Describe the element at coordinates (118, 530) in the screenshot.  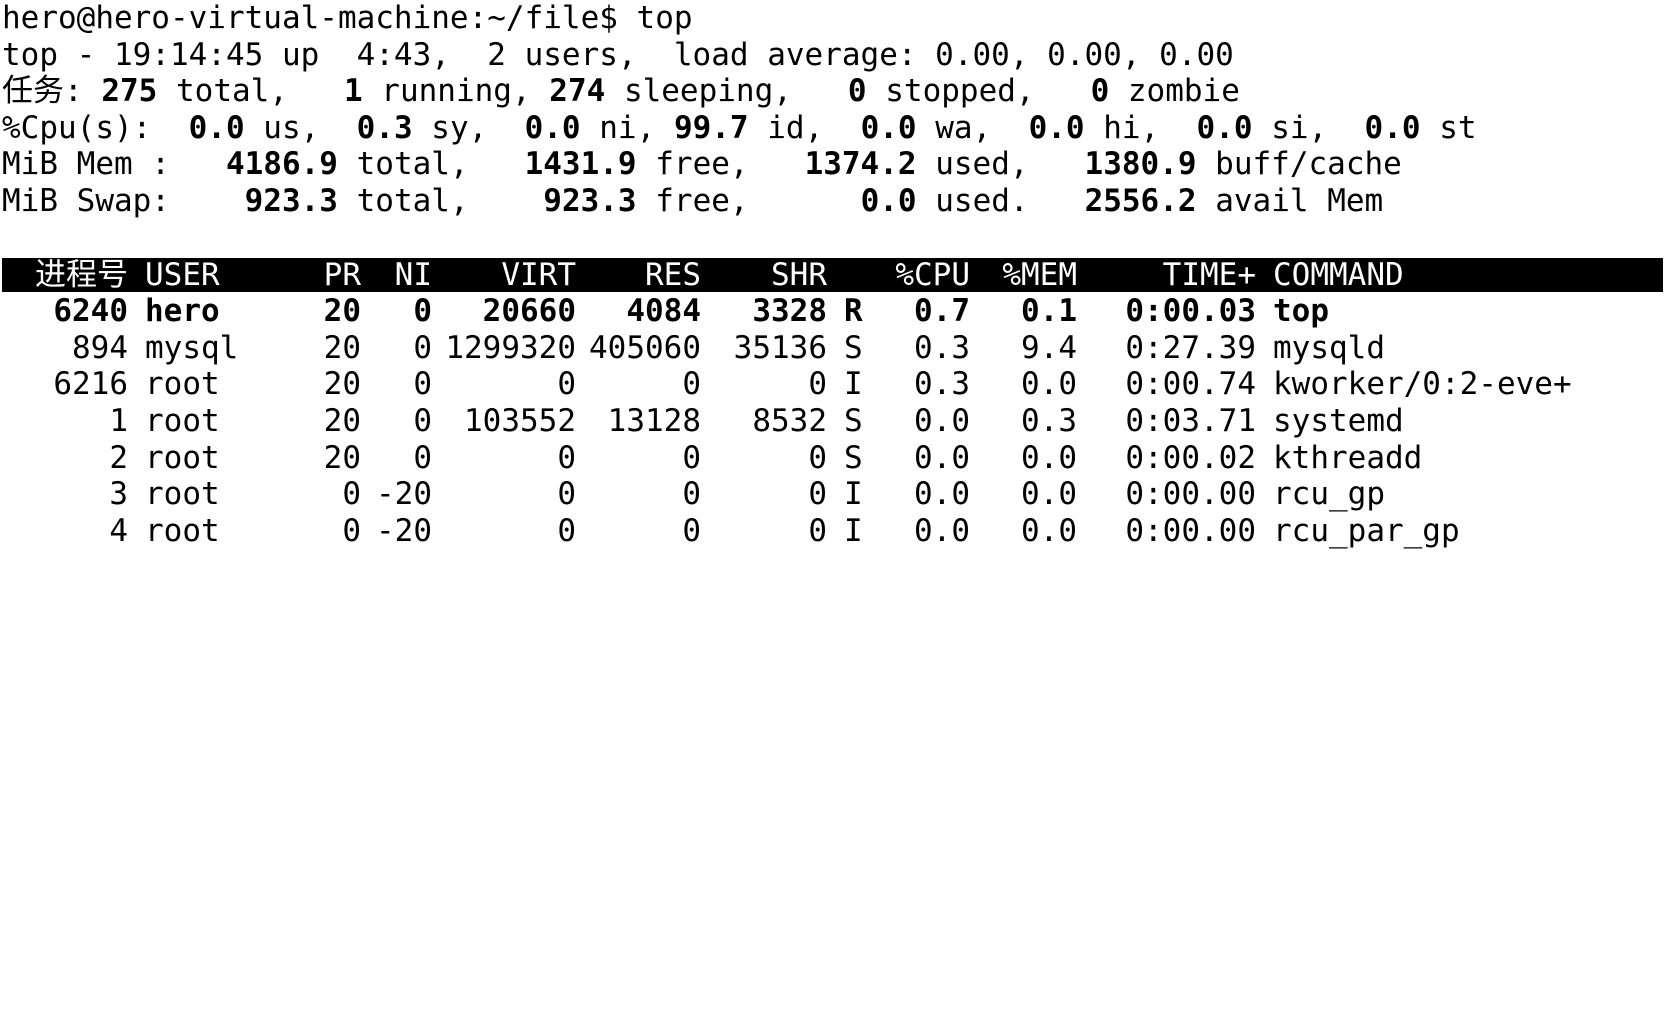
I see `cell-pid: 4` at that location.